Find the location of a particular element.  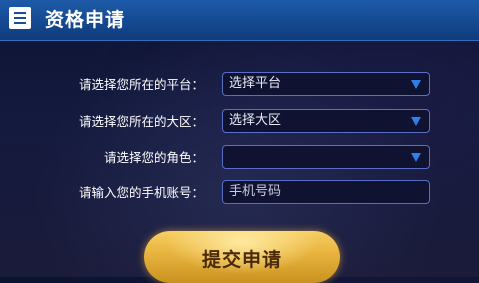

region-select-value: 选择大区 is located at coordinates (255, 120).